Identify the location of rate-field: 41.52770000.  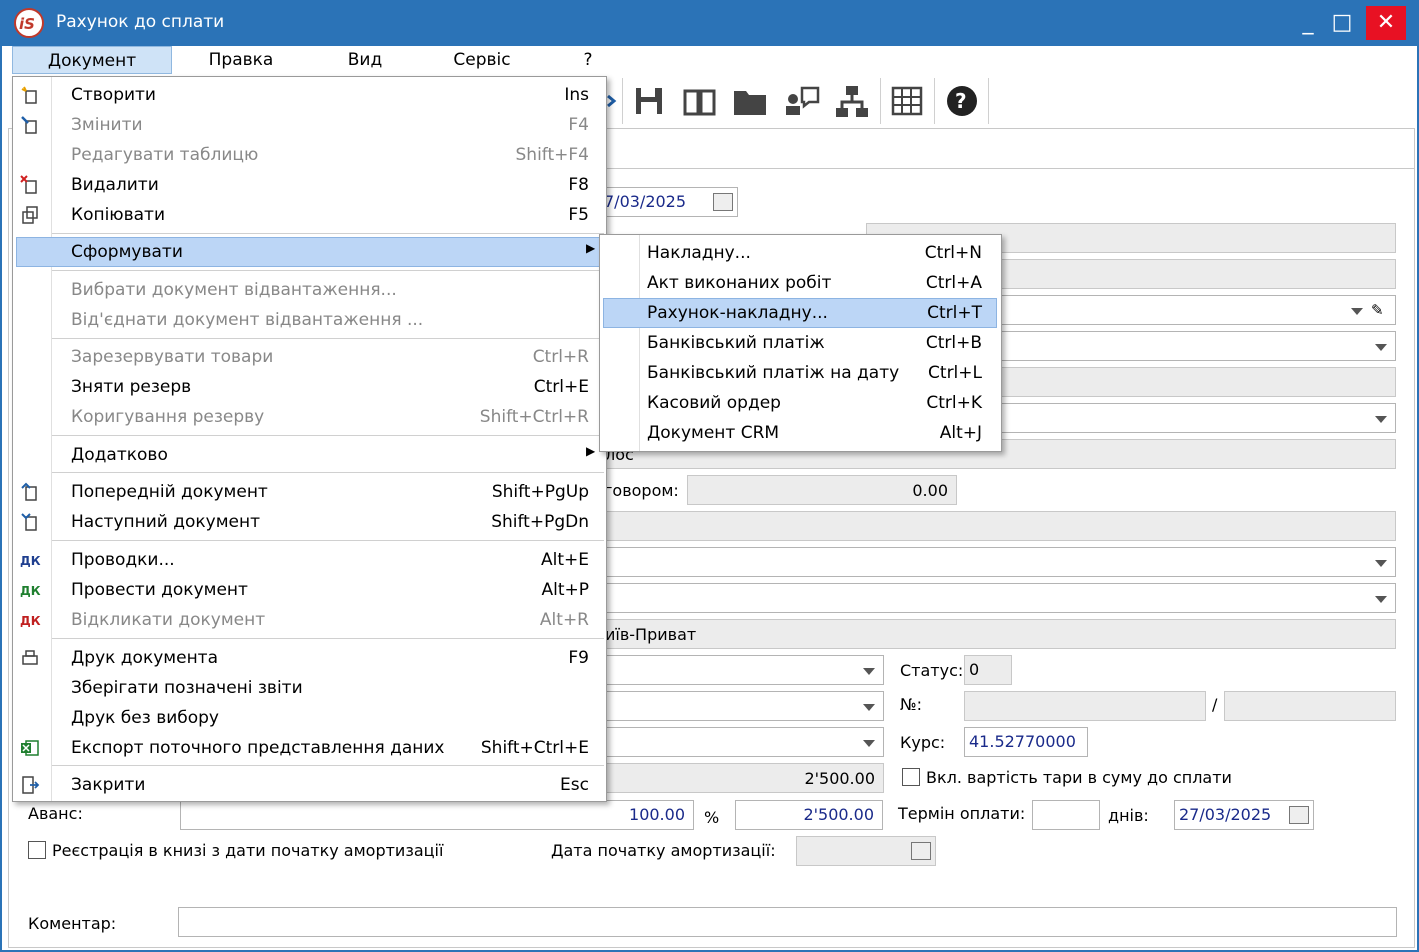
(1026, 742).